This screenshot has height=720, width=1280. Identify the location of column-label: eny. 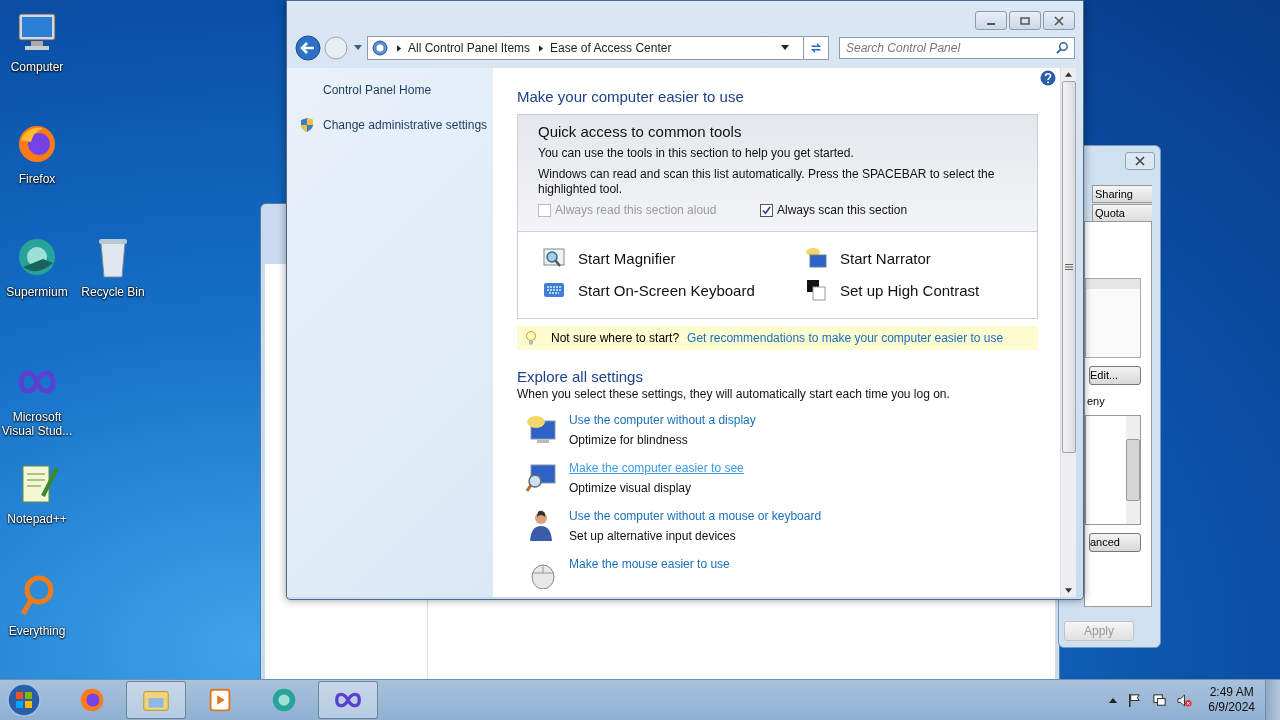
(1096, 400).